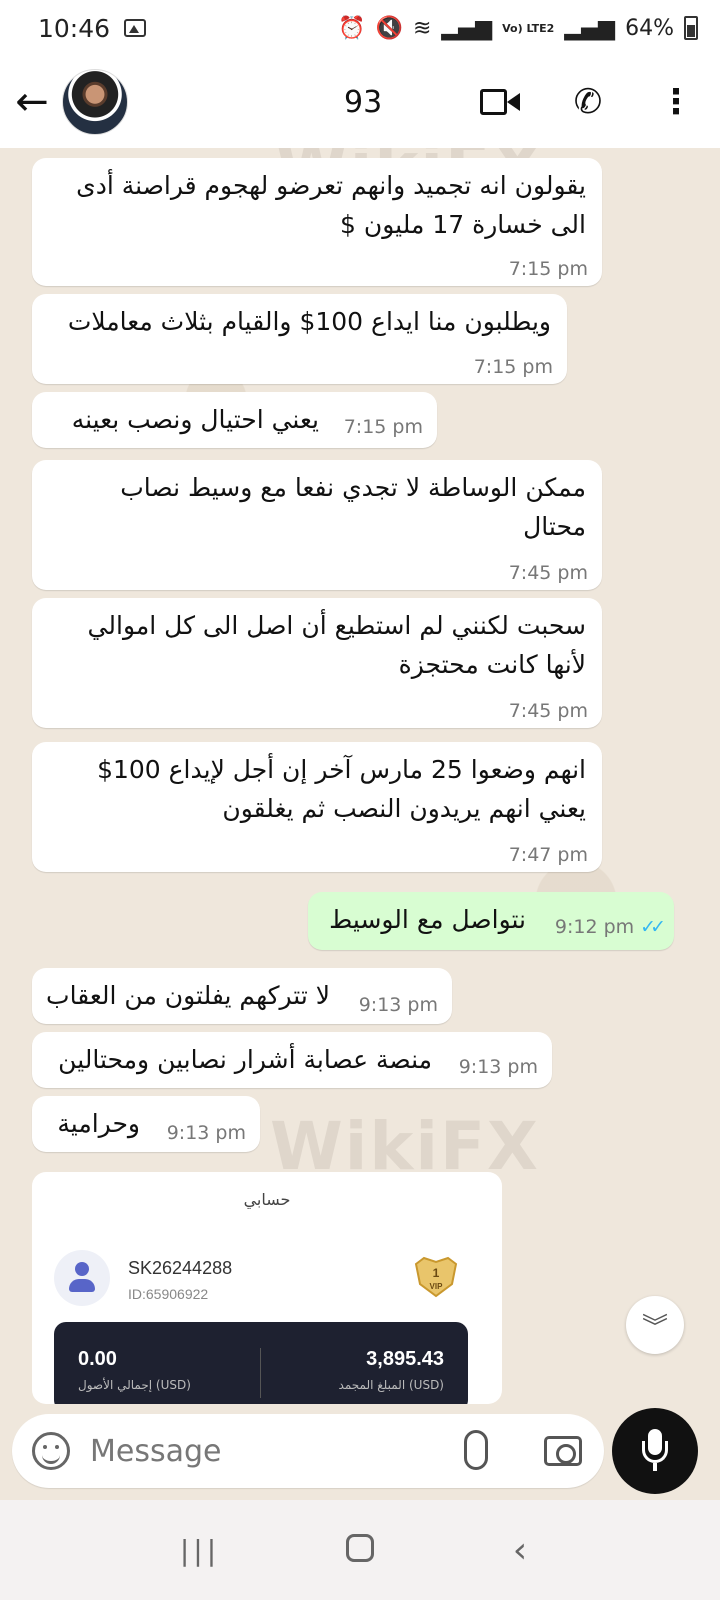 This screenshot has width=720, height=1600. I want to click on read-ticks-icon: ✓✓, so click(653, 927).